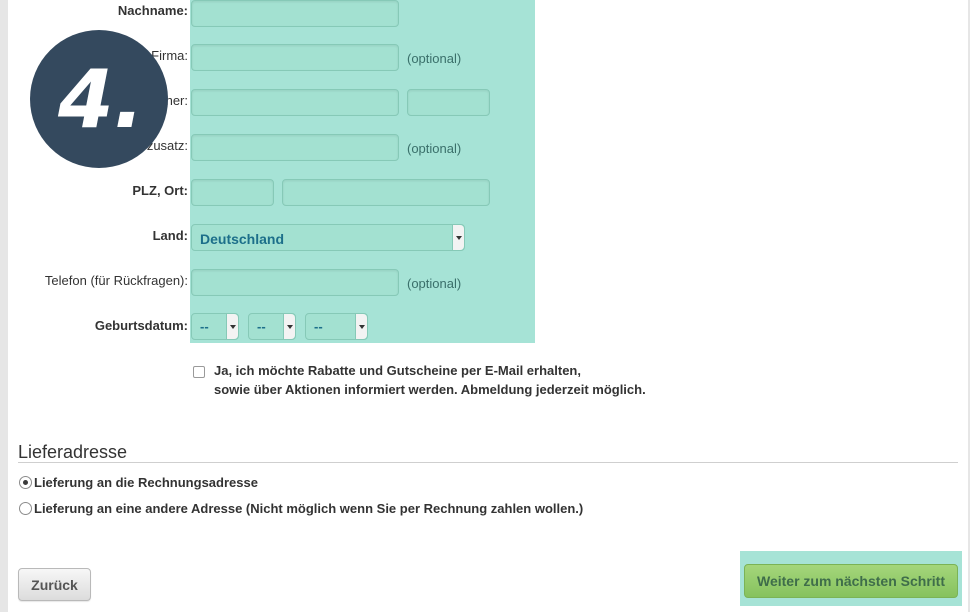  What do you see at coordinates (448, 102) in the screenshot?
I see `house-number-input` at bounding box center [448, 102].